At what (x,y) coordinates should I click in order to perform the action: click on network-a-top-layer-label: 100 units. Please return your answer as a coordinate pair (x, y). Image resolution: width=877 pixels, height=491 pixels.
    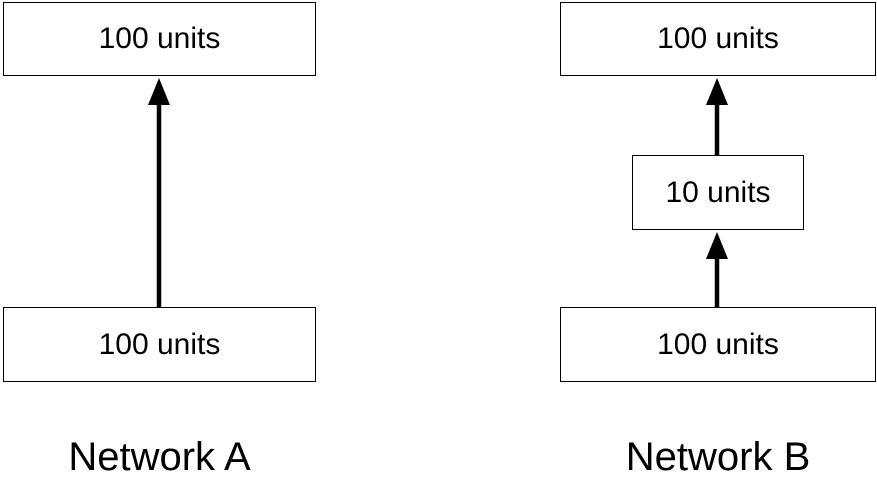
    Looking at the image, I should click on (159, 38).